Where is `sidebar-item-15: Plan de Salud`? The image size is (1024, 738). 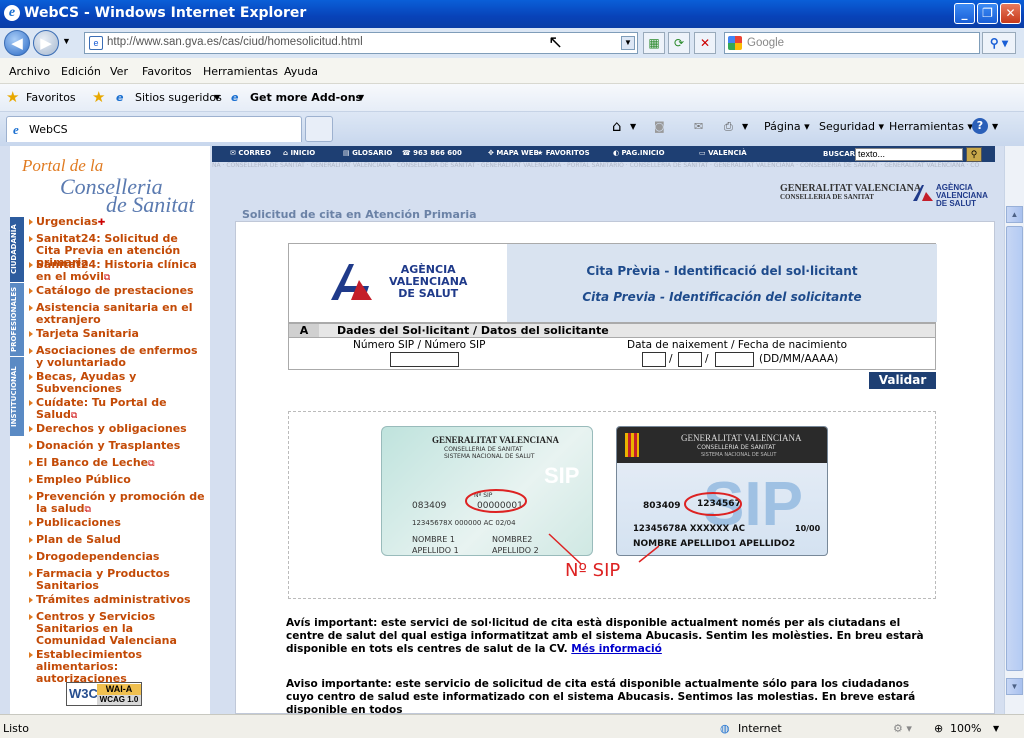
sidebar-item-15: Plan de Salud is located at coordinates (117, 539).